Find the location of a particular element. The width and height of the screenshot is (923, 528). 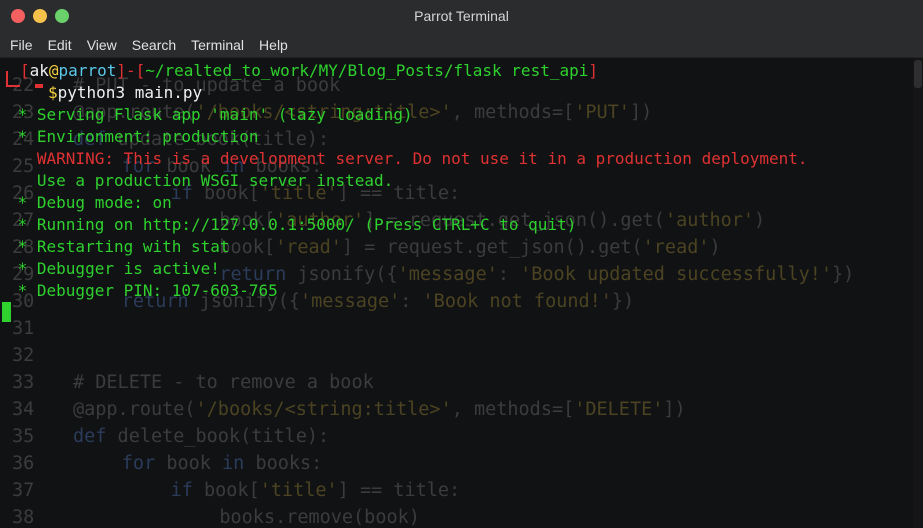

scrollbar-thumb is located at coordinates (918, 74).